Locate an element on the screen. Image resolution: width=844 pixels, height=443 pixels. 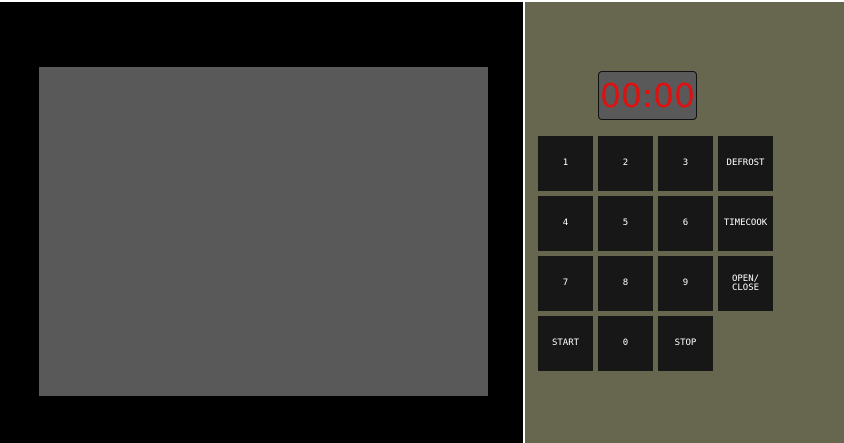
key-3-button: 3 is located at coordinates (685, 163).